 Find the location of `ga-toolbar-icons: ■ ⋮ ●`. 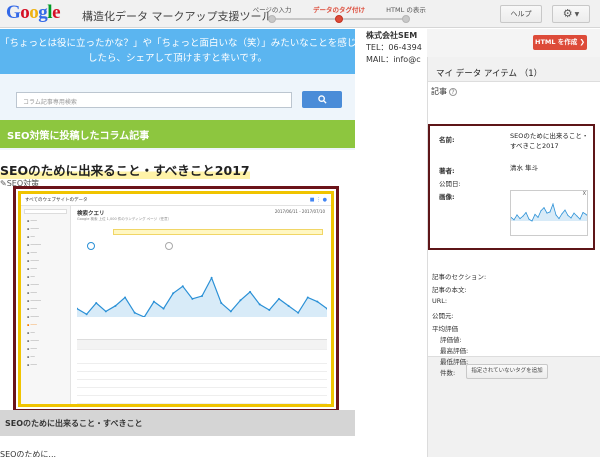

ga-toolbar-icons: ■ ⋮ ● is located at coordinates (318, 200).